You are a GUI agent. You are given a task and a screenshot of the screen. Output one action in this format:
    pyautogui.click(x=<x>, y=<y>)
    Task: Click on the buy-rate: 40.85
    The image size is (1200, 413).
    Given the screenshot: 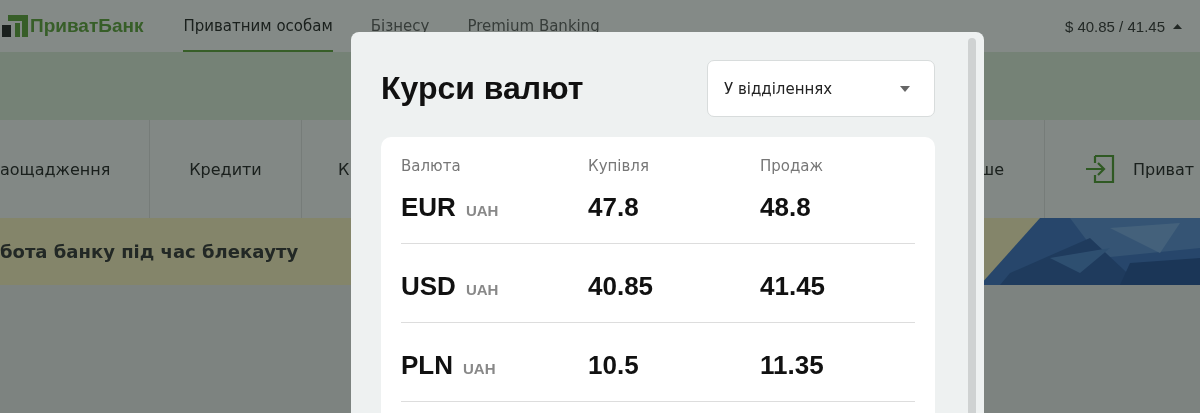 What is the action you would take?
    pyautogui.click(x=621, y=286)
    